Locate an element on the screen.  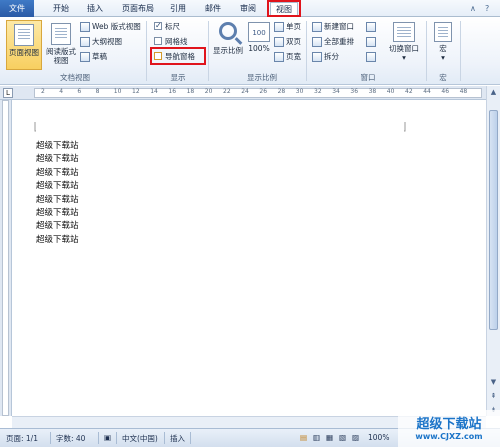
zoom-100-button: 100 100% is located at coordinates (259, 45).